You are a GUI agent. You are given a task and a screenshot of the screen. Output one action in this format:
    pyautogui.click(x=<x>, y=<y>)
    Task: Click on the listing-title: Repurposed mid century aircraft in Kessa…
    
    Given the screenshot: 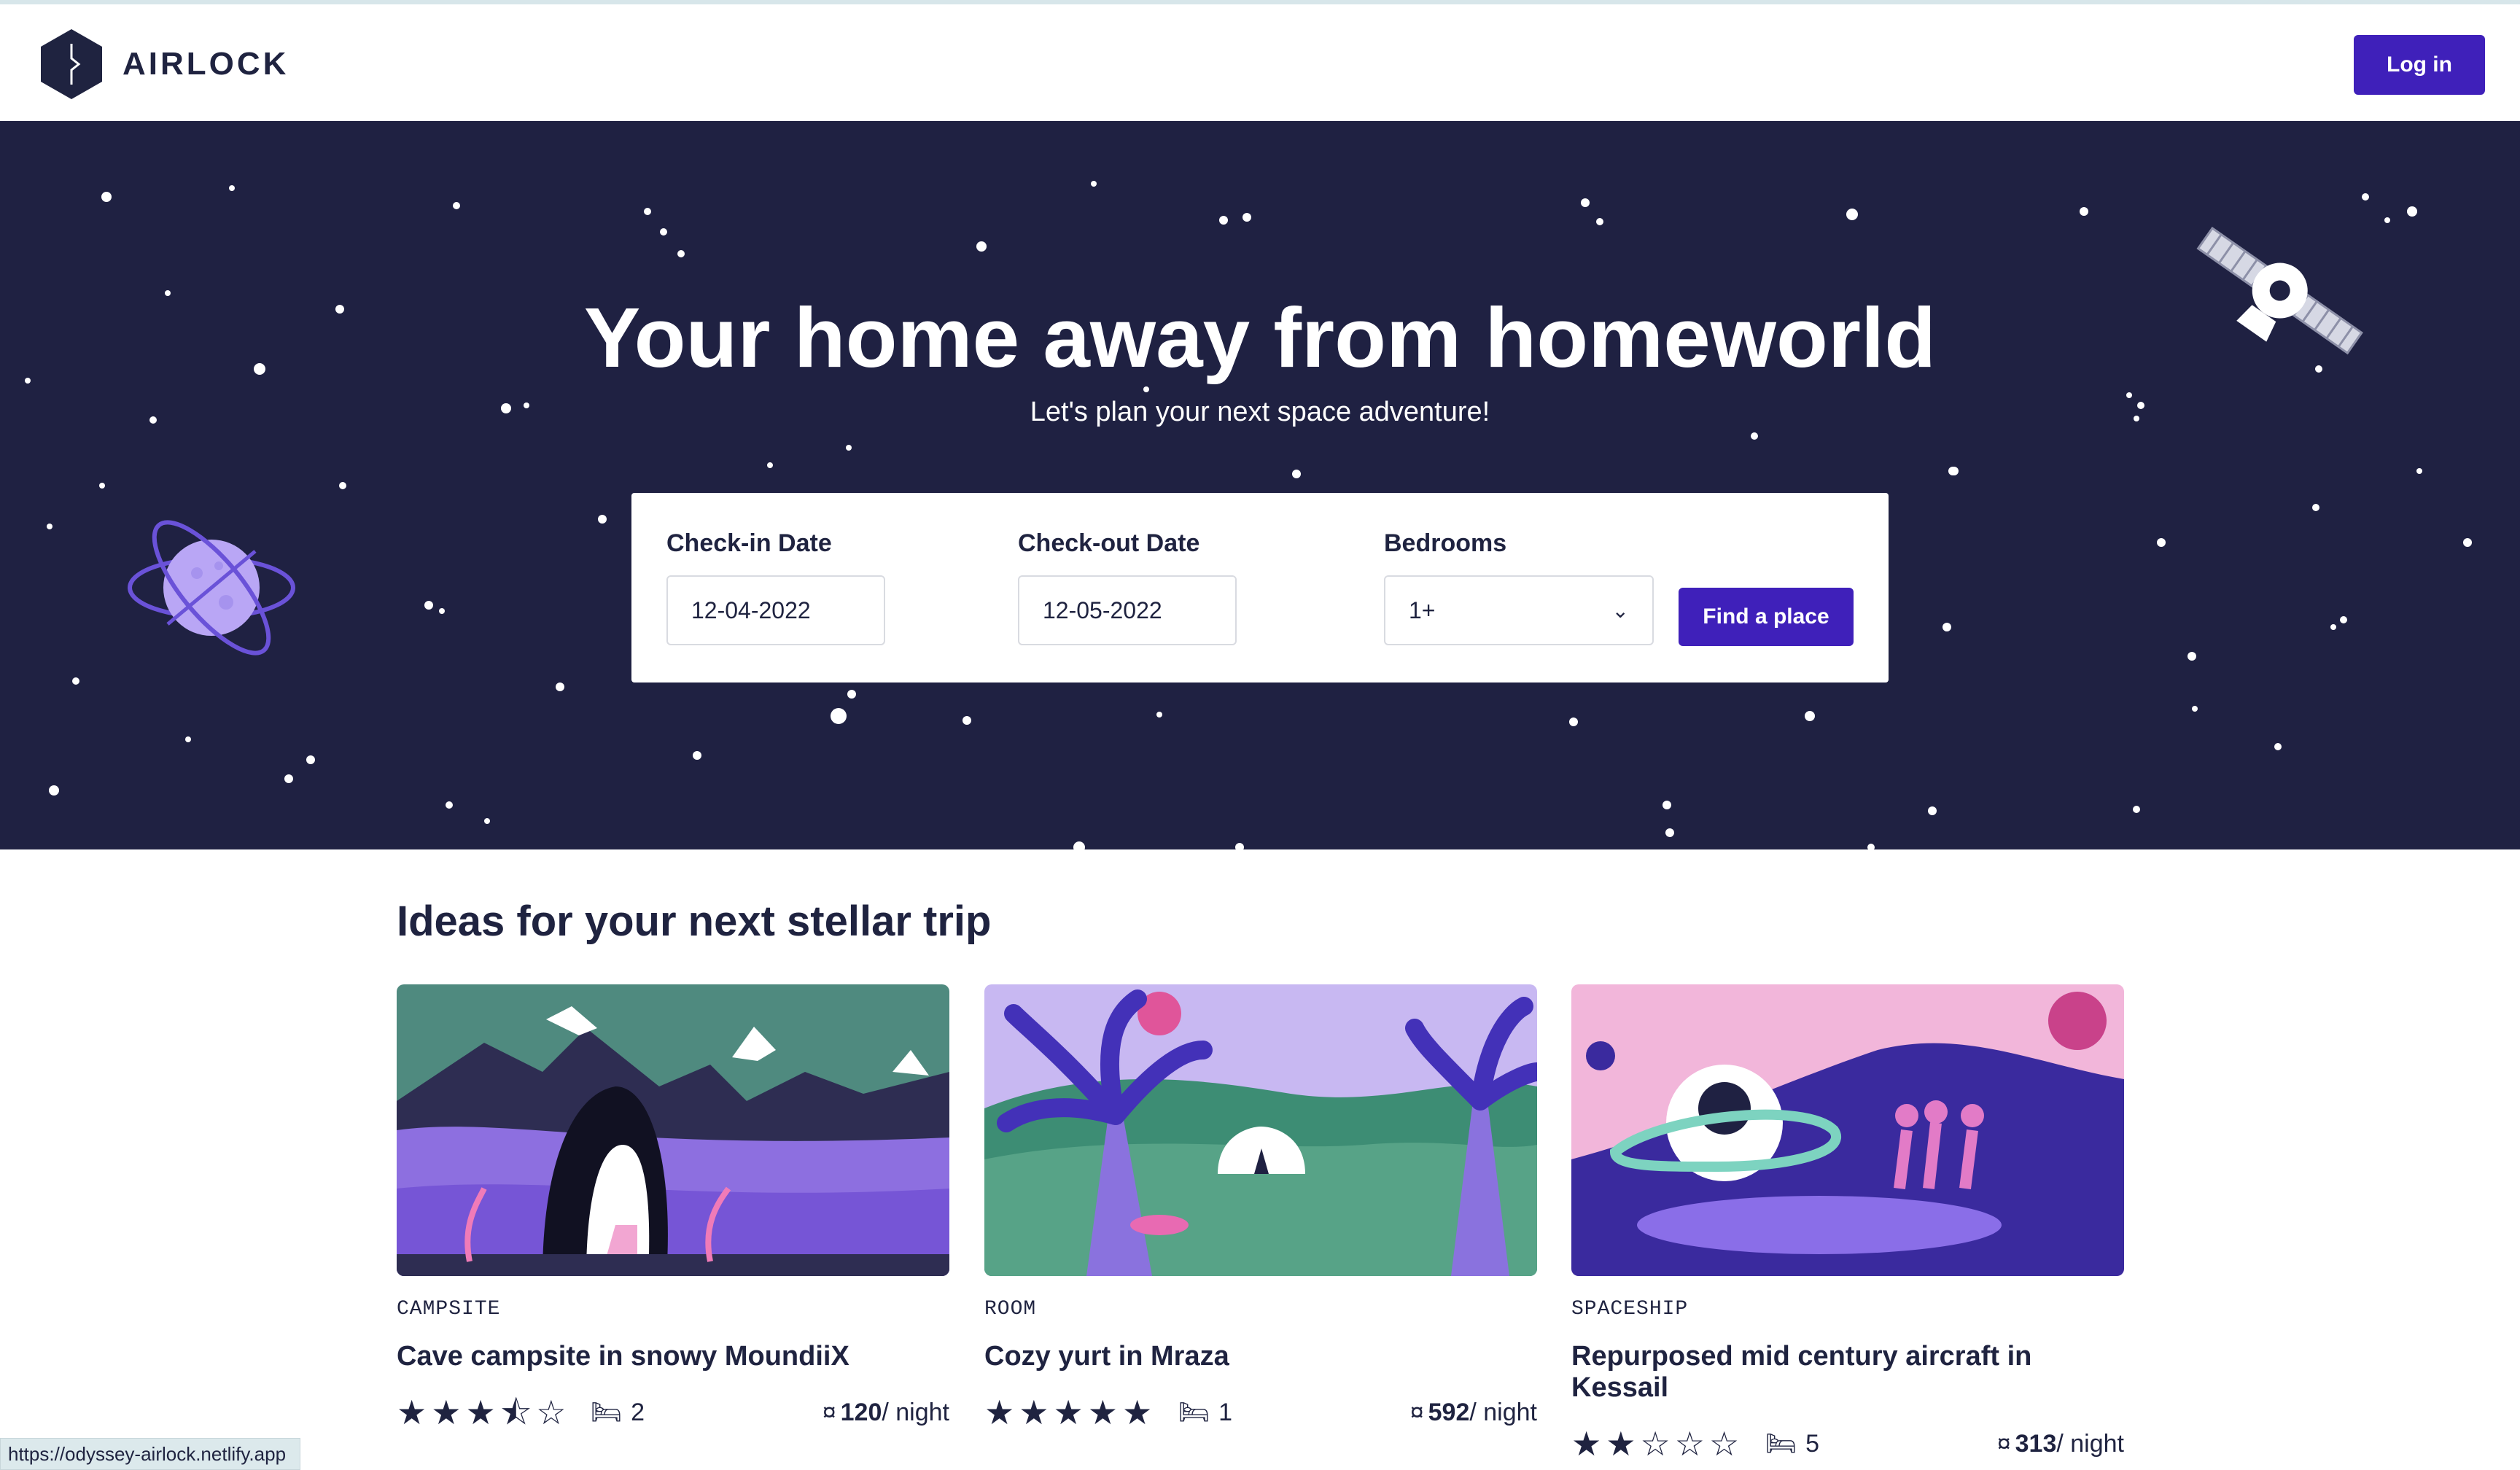 What is the action you would take?
    pyautogui.click(x=1847, y=1372)
    